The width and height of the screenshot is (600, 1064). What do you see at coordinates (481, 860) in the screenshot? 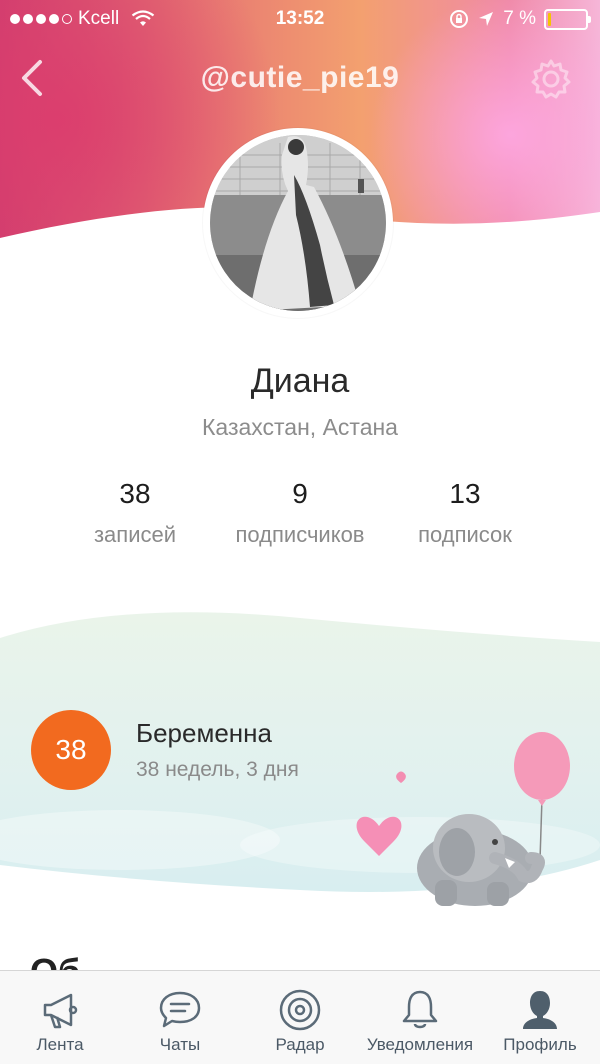
I see `elephant-icon` at bounding box center [481, 860].